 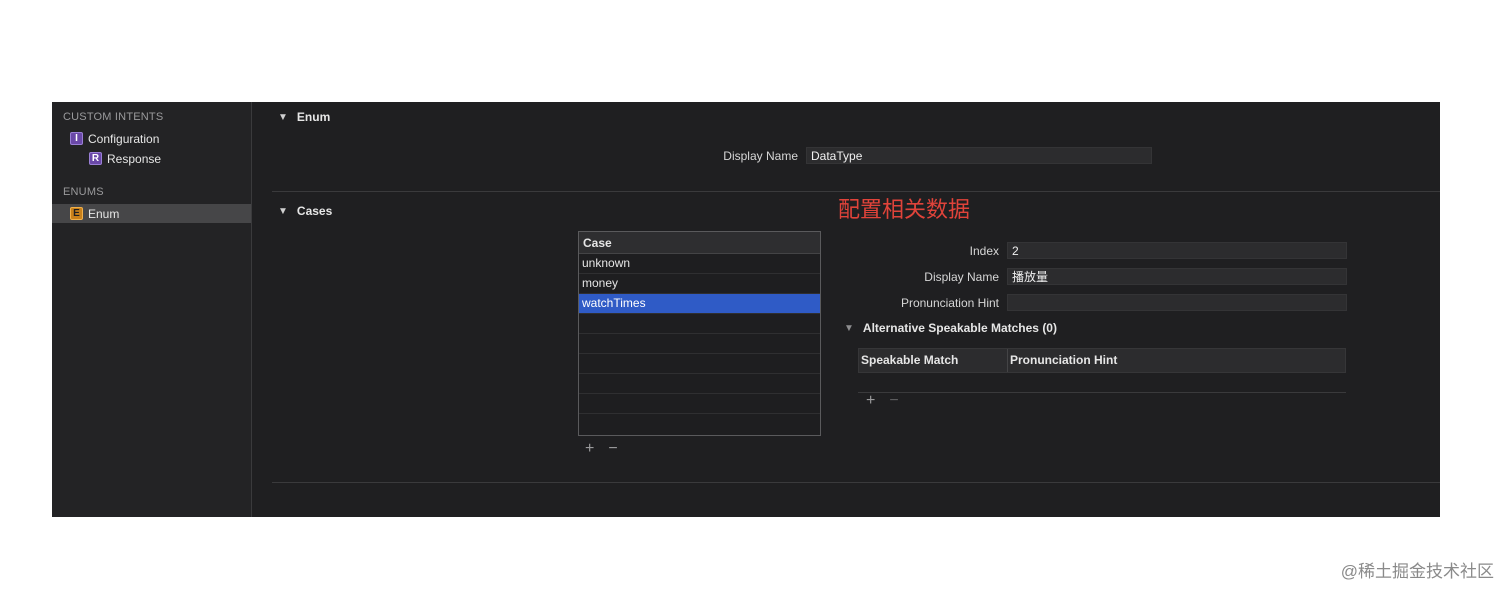 What do you see at coordinates (1417, 571) in the screenshot?
I see `watermark-text: @稀土掘金技术社区` at bounding box center [1417, 571].